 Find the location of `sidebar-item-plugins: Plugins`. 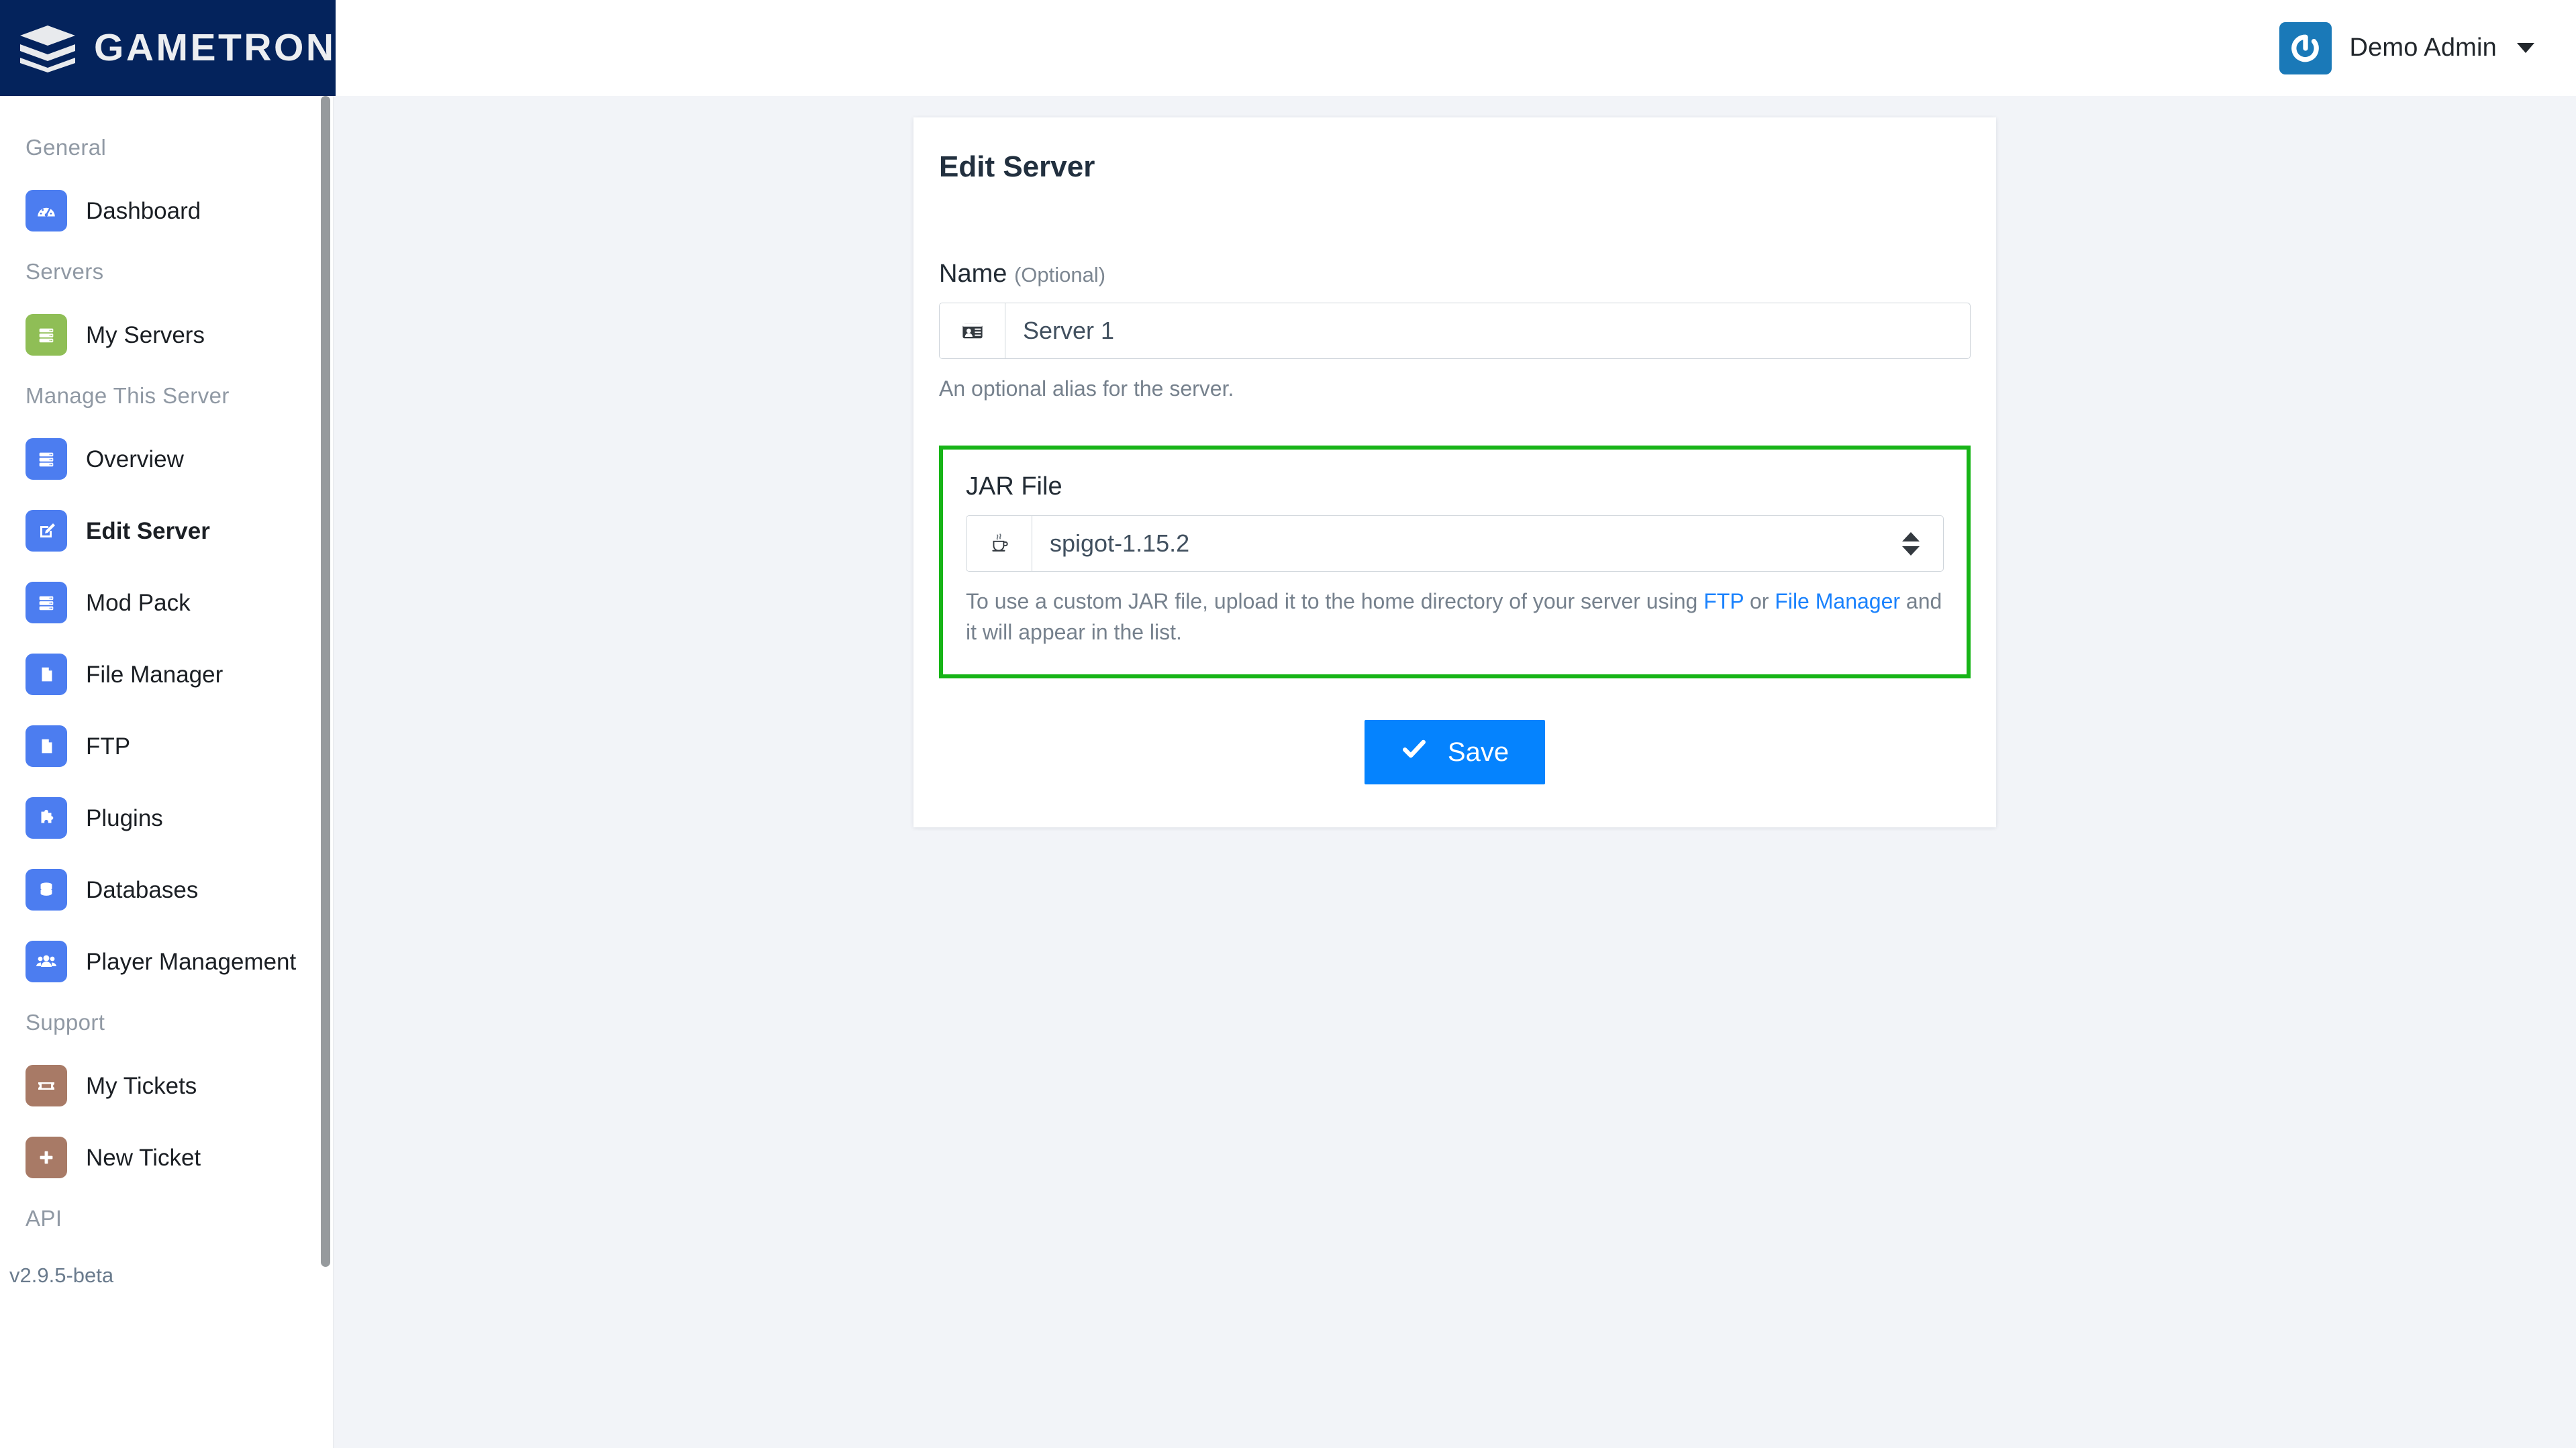

sidebar-item-plugins: Plugins is located at coordinates (166, 817).